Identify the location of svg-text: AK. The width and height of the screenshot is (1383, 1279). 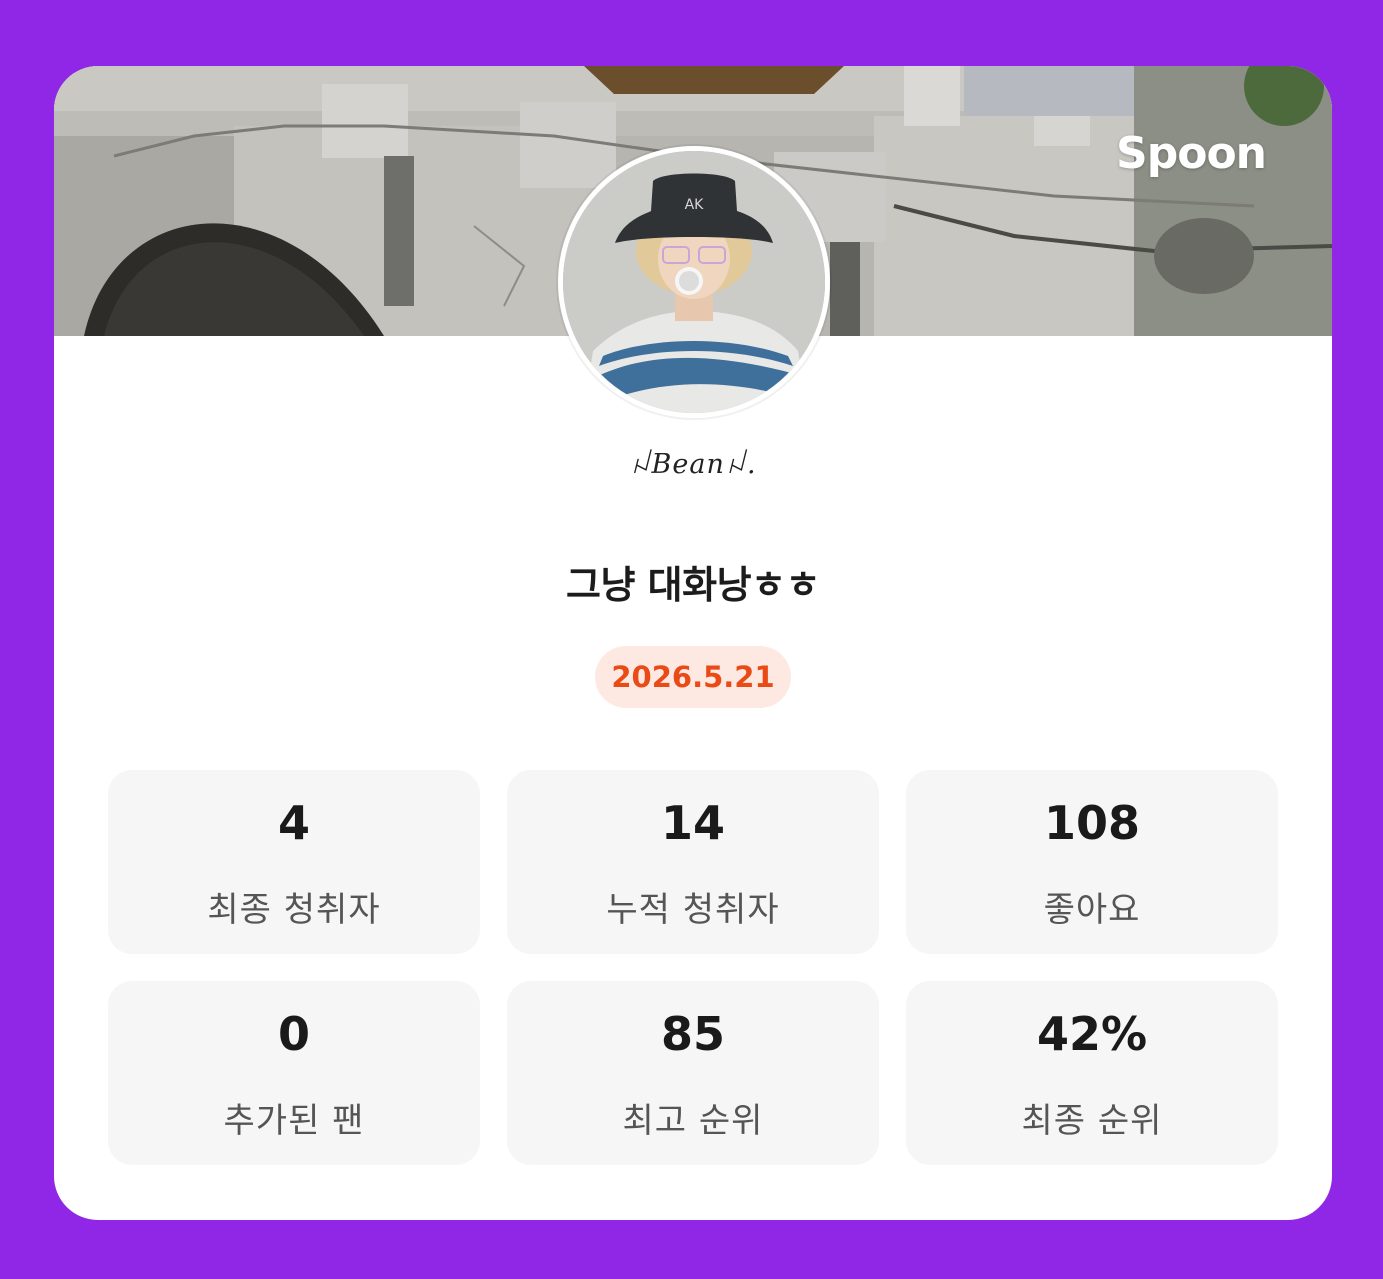
(695, 205).